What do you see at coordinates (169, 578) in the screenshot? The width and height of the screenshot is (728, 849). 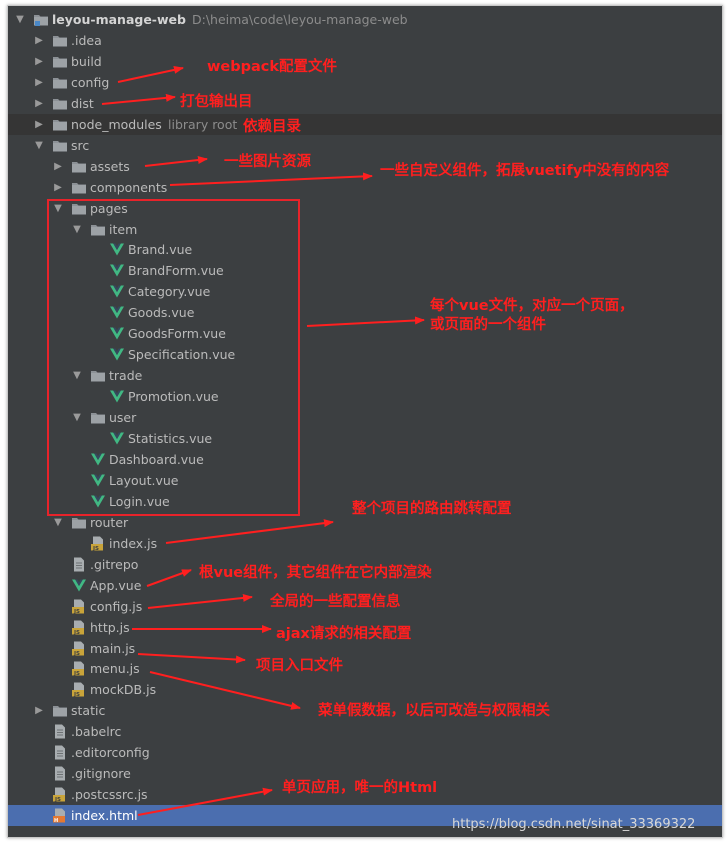 I see `arrow-app-vue` at bounding box center [169, 578].